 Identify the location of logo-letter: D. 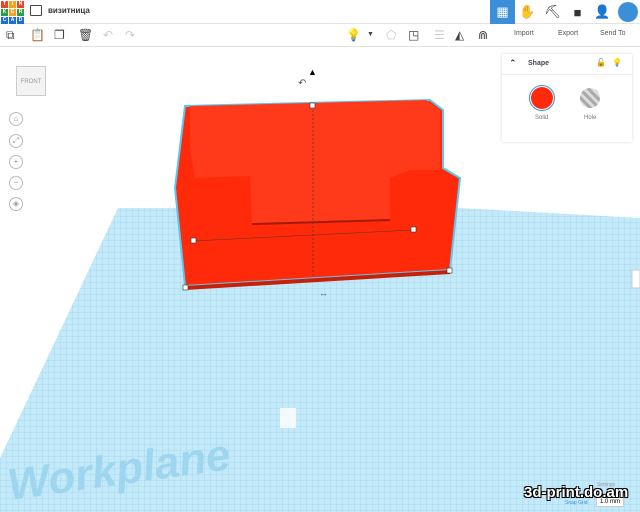
(20, 20).